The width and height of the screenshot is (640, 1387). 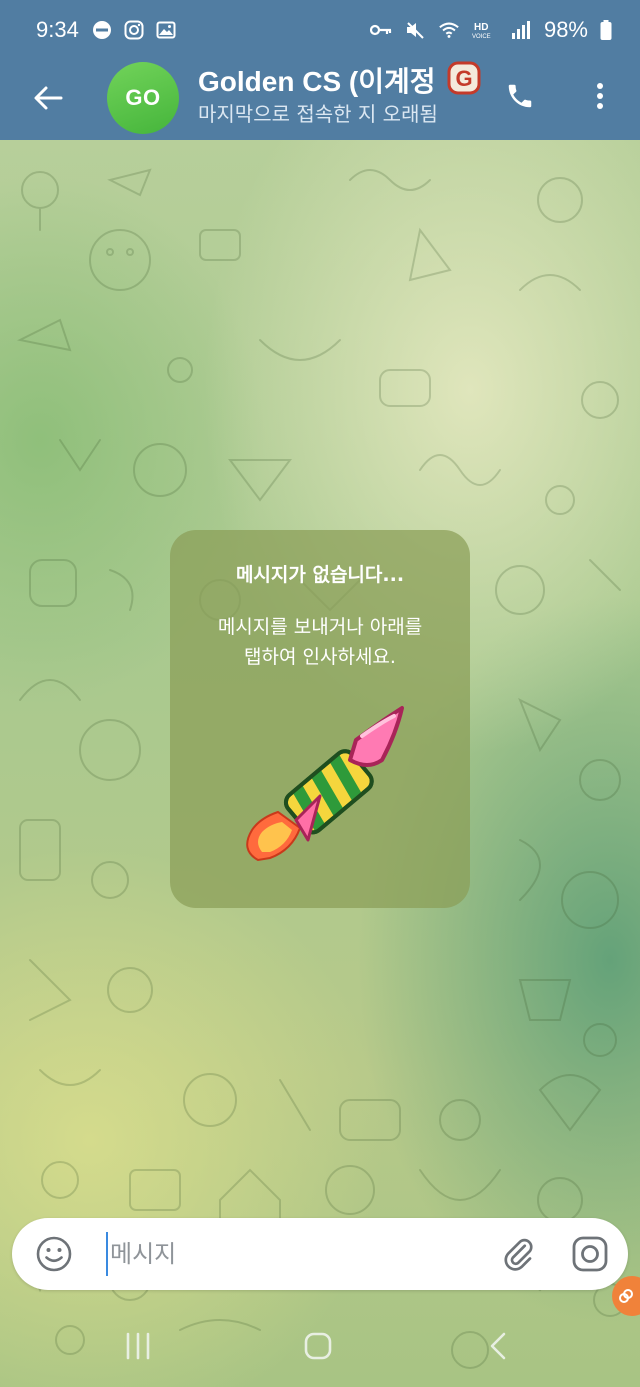 I want to click on call-button, so click(x=520, y=96).